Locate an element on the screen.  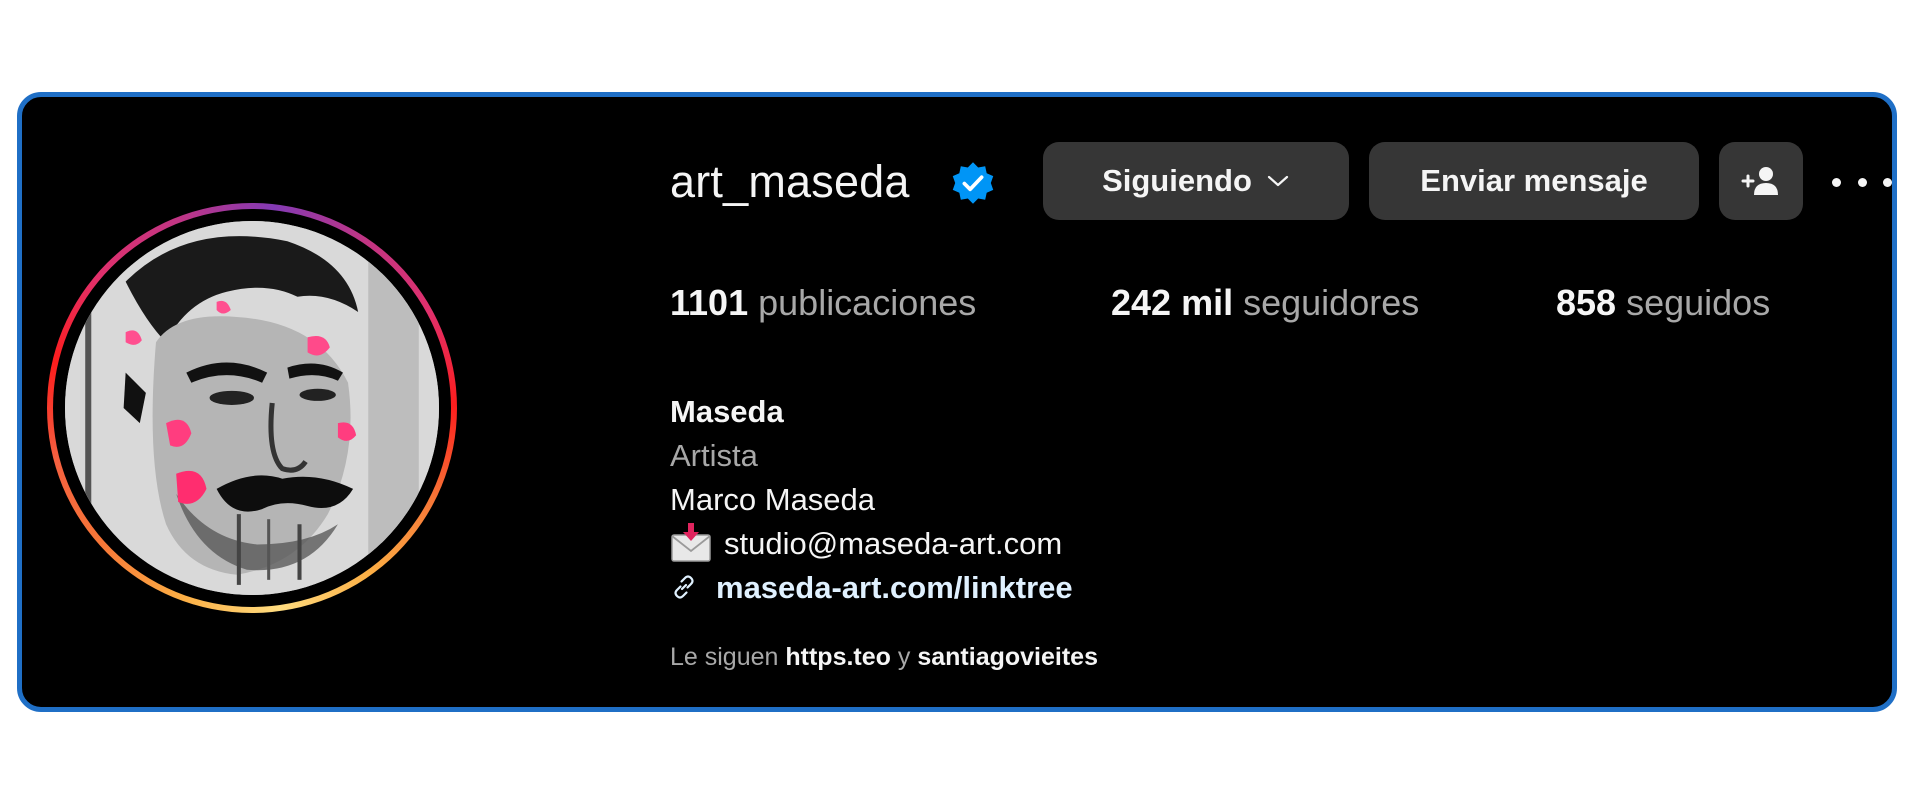
bio-link: maseda-art.com/linktree is located at coordinates (894, 587).